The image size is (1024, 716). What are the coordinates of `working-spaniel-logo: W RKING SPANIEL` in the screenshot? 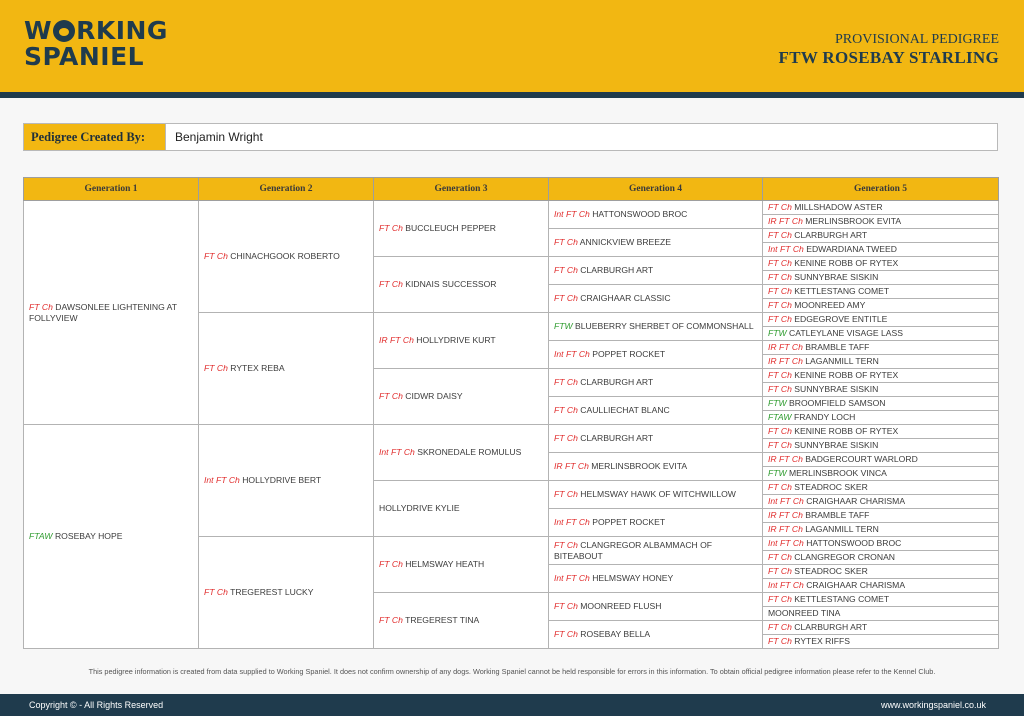 It's located at (104, 48).